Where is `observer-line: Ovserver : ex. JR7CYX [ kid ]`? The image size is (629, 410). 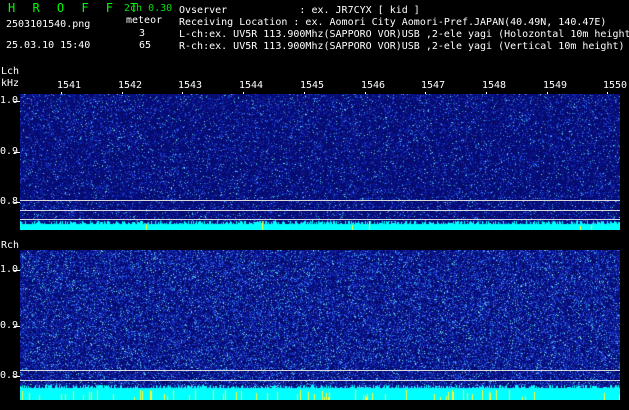
observer-line: Ovserver : ex. JR7CYX [ kid ] is located at coordinates (299, 10).